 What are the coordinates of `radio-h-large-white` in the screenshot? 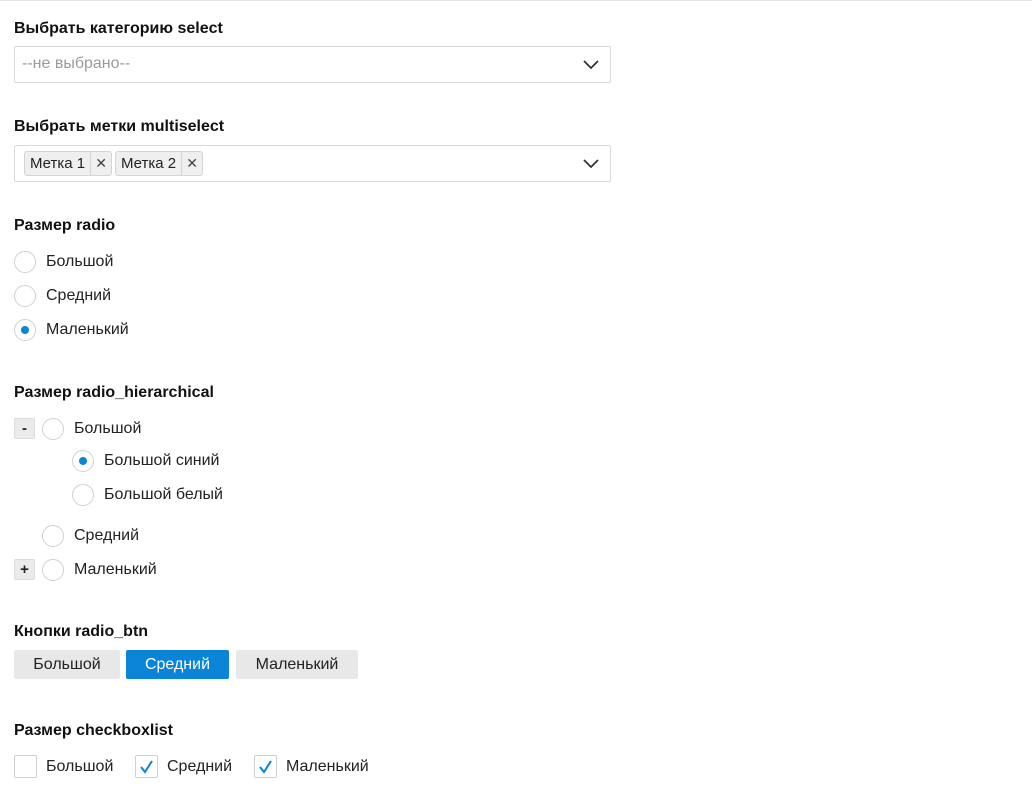 It's located at (83, 495).